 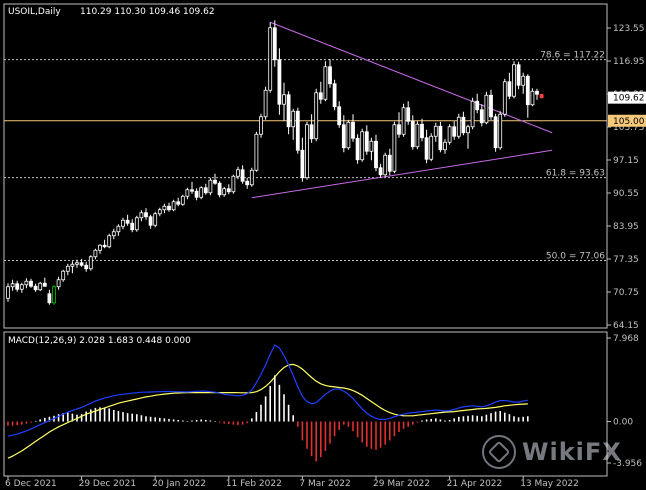 I want to click on level-label: 78.6 = 117.22, so click(x=572, y=56).